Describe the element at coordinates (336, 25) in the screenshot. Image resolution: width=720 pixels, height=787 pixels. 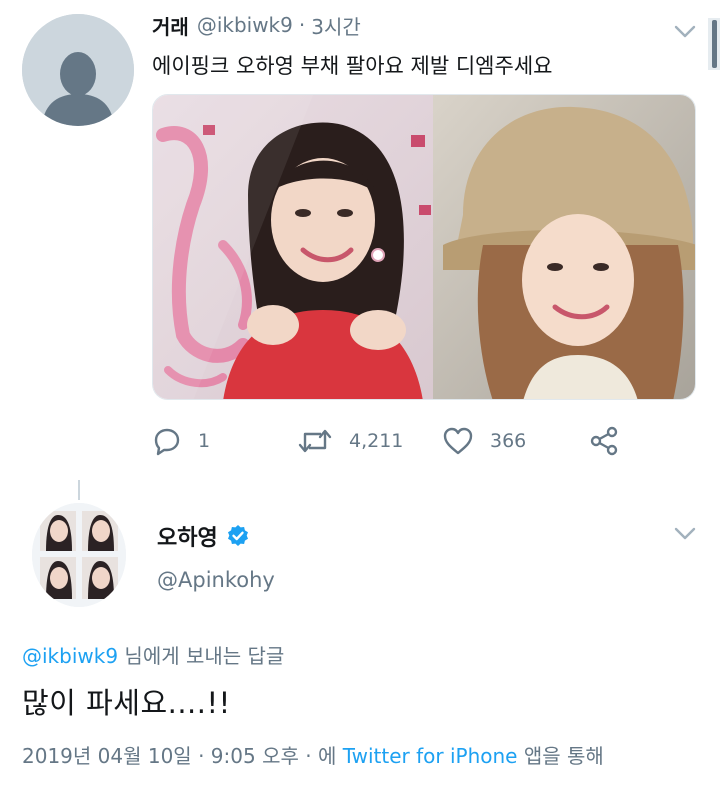
I see `tweet-time: 3시간` at that location.